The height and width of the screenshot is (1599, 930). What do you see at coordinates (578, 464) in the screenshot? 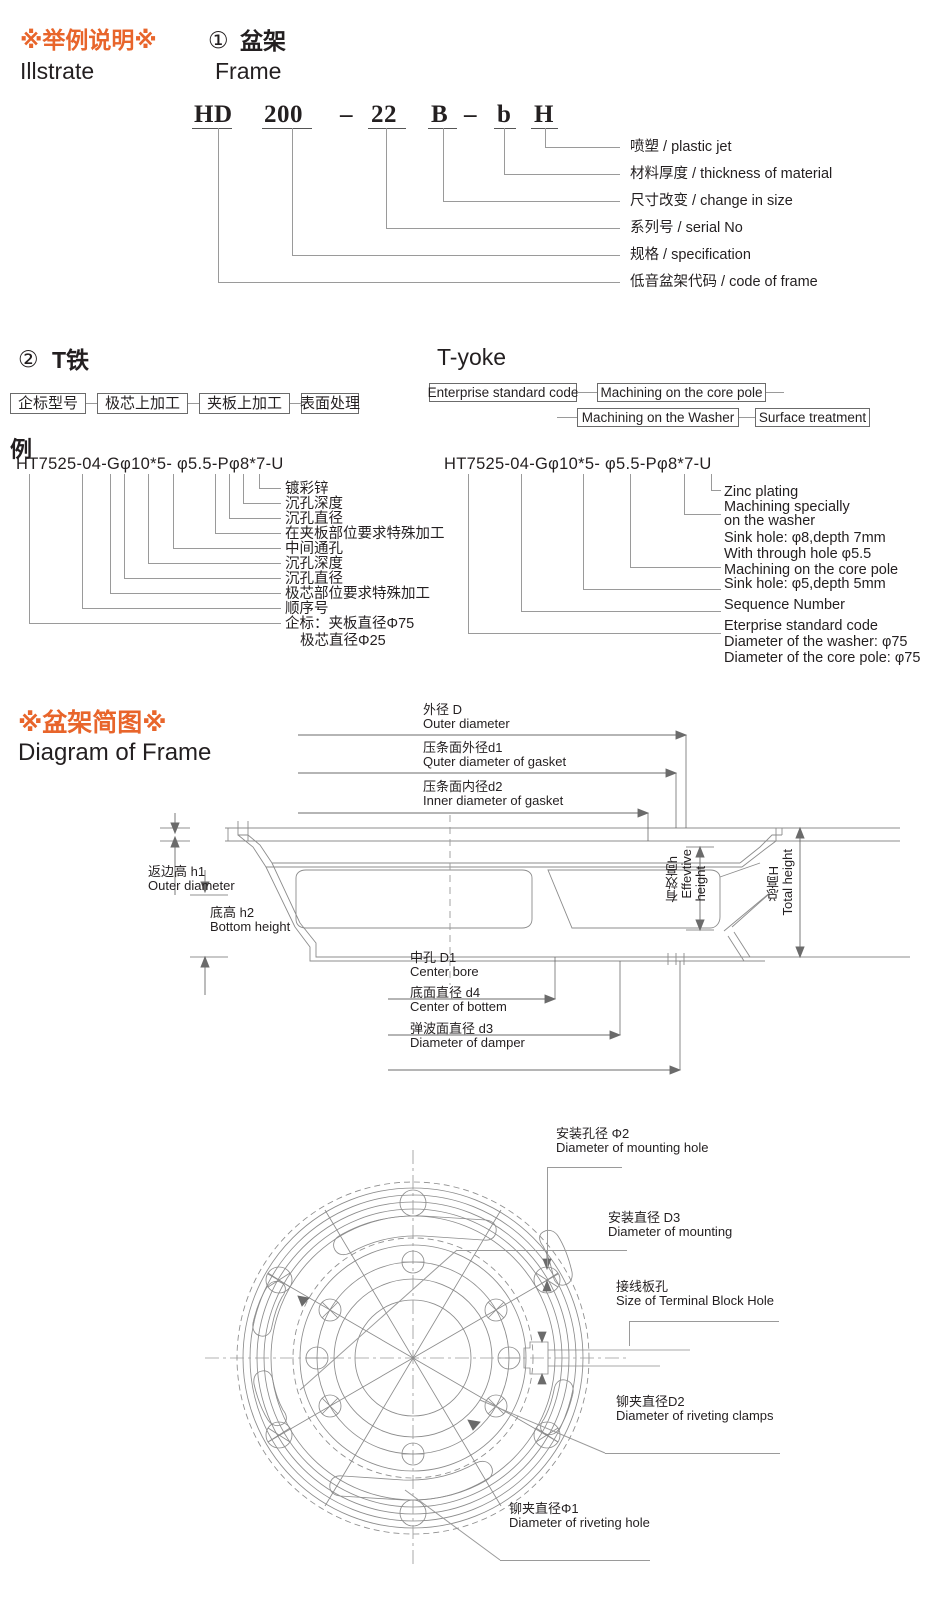
I see `tyoke-code-en: HT7525-04-Gφ10*5- φ5.5-Pφ8*7-U` at bounding box center [578, 464].